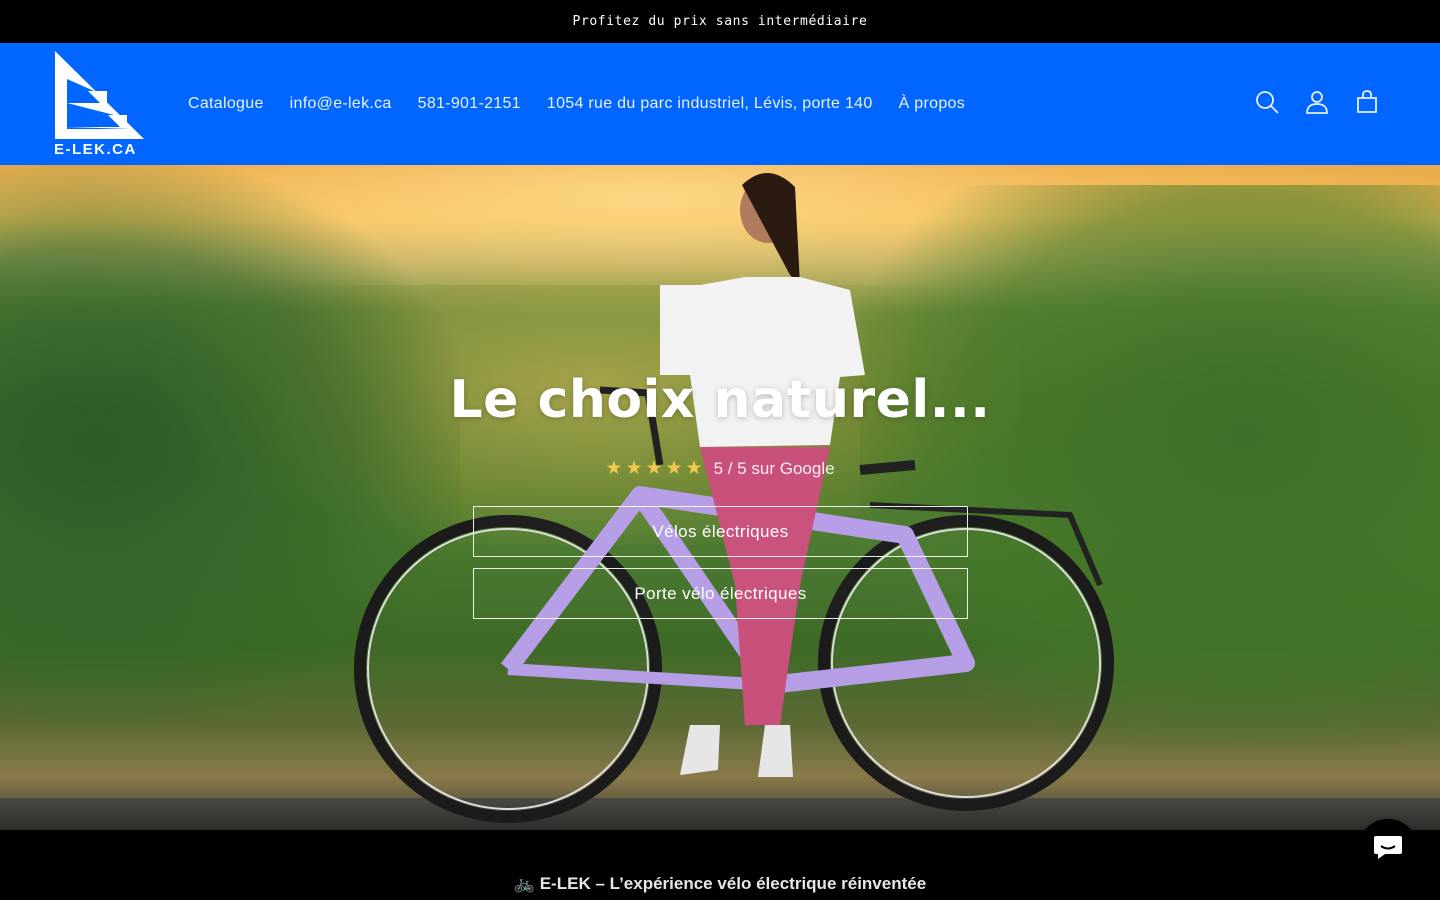 The width and height of the screenshot is (1440, 900). What do you see at coordinates (720, 531) in the screenshot?
I see `electric-bikes-button: Vélos électriques` at bounding box center [720, 531].